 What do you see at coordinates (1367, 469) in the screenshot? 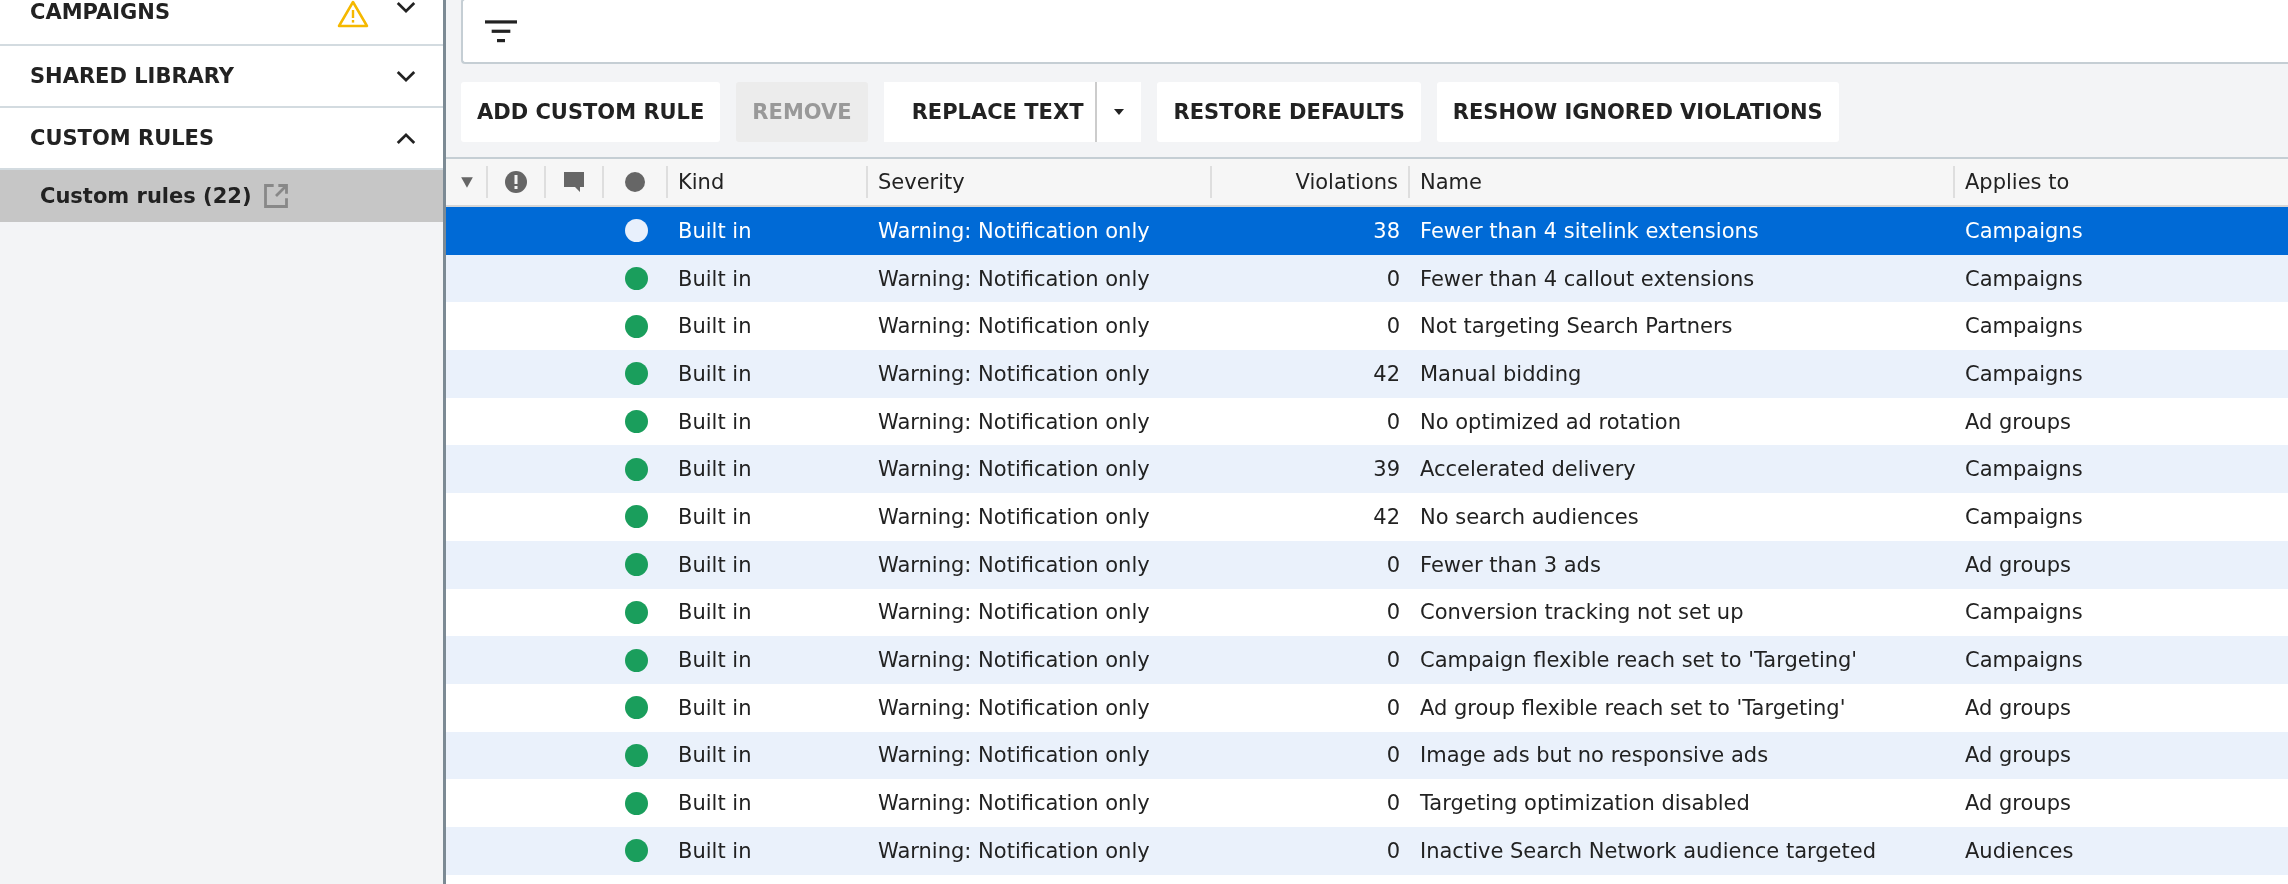
I see `table-row: Built in Warning: Notification only 39 Accelerated delivery Campaigns` at bounding box center [1367, 469].